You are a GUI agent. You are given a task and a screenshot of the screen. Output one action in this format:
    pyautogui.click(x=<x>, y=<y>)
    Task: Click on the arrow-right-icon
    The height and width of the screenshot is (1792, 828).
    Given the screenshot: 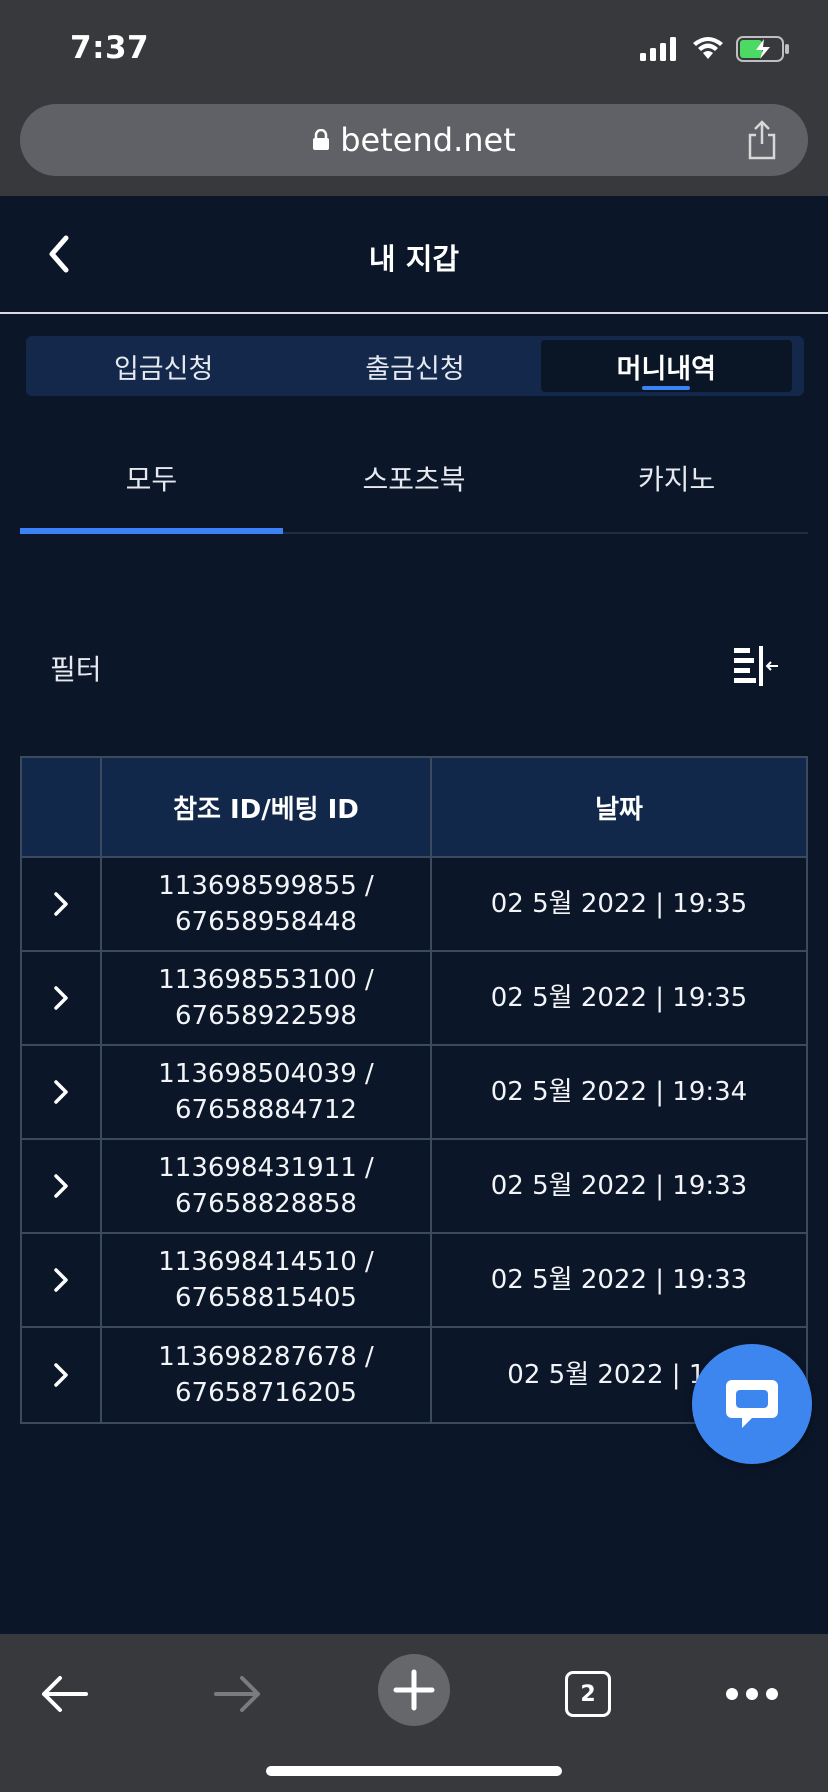 What is the action you would take?
    pyautogui.click(x=237, y=1694)
    